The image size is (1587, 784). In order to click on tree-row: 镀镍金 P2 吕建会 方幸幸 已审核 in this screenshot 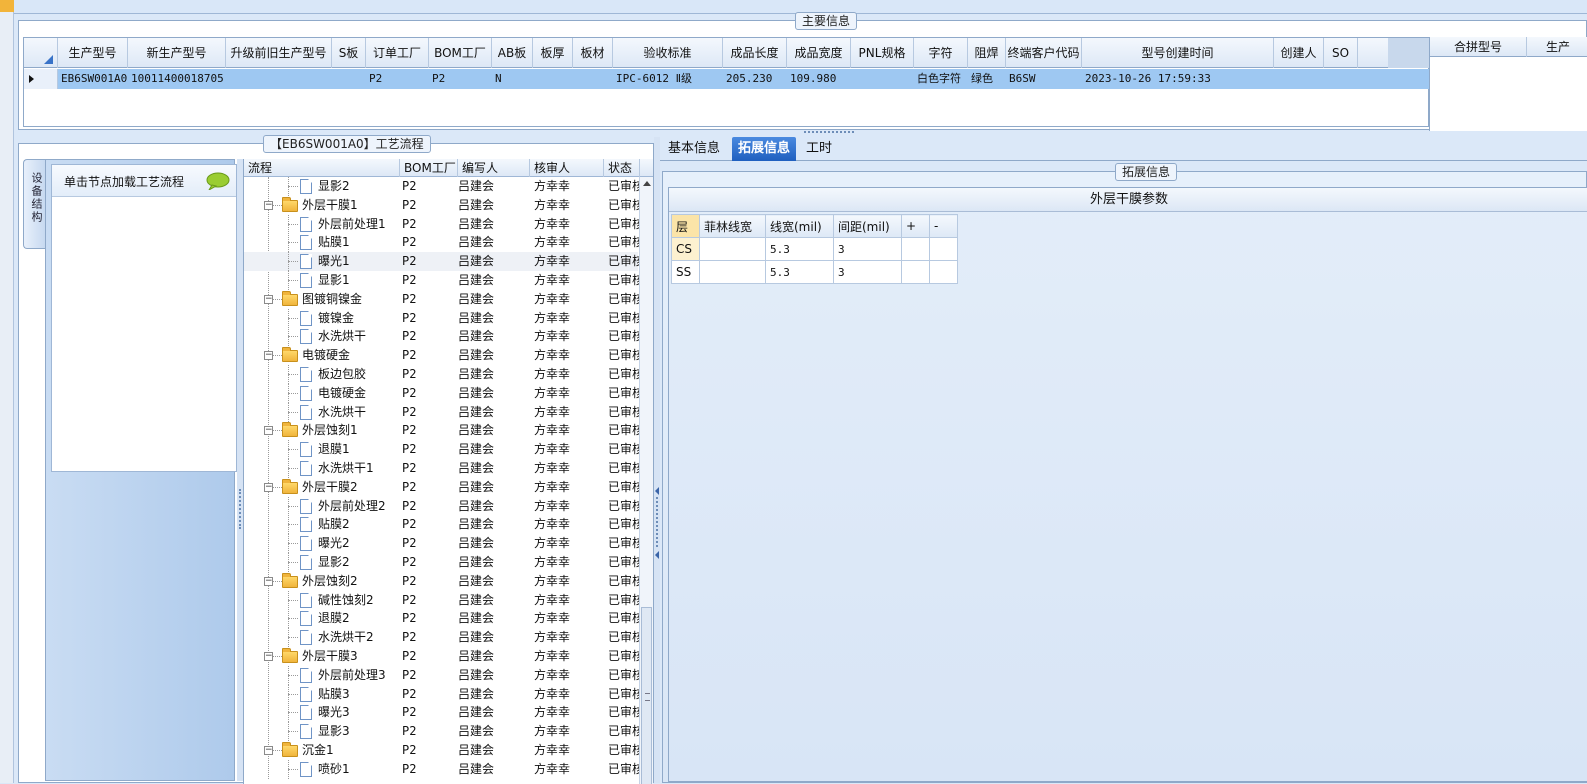, I will do `click(443, 318)`.